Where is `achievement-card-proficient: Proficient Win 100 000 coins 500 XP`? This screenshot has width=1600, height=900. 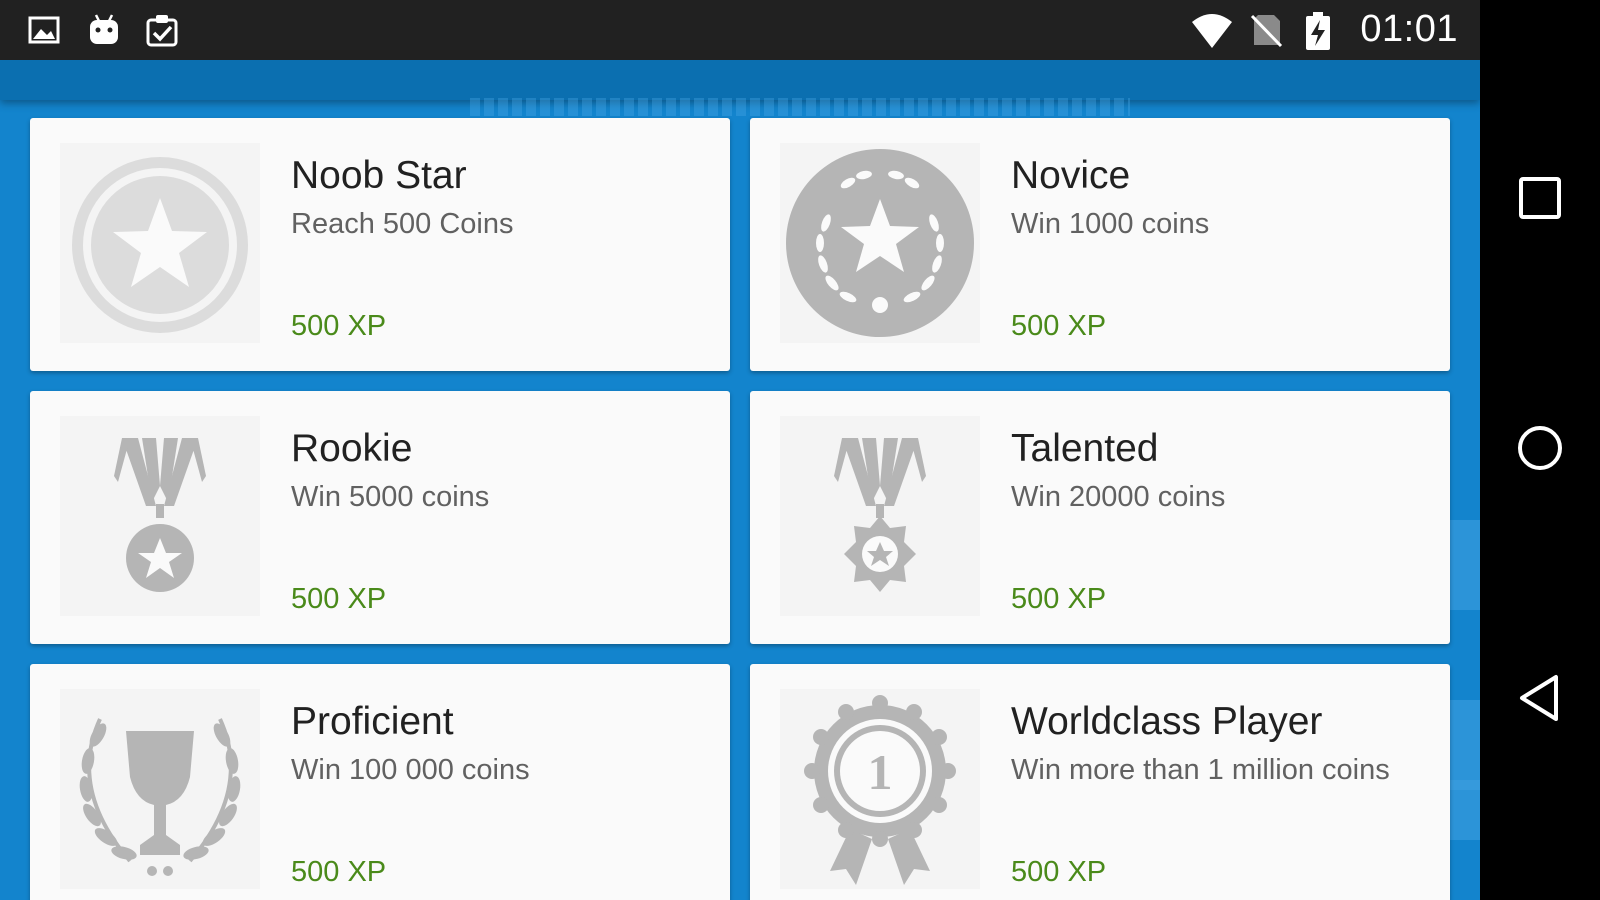 achievement-card-proficient: Proficient Win 100 000 coins 500 XP is located at coordinates (380, 782).